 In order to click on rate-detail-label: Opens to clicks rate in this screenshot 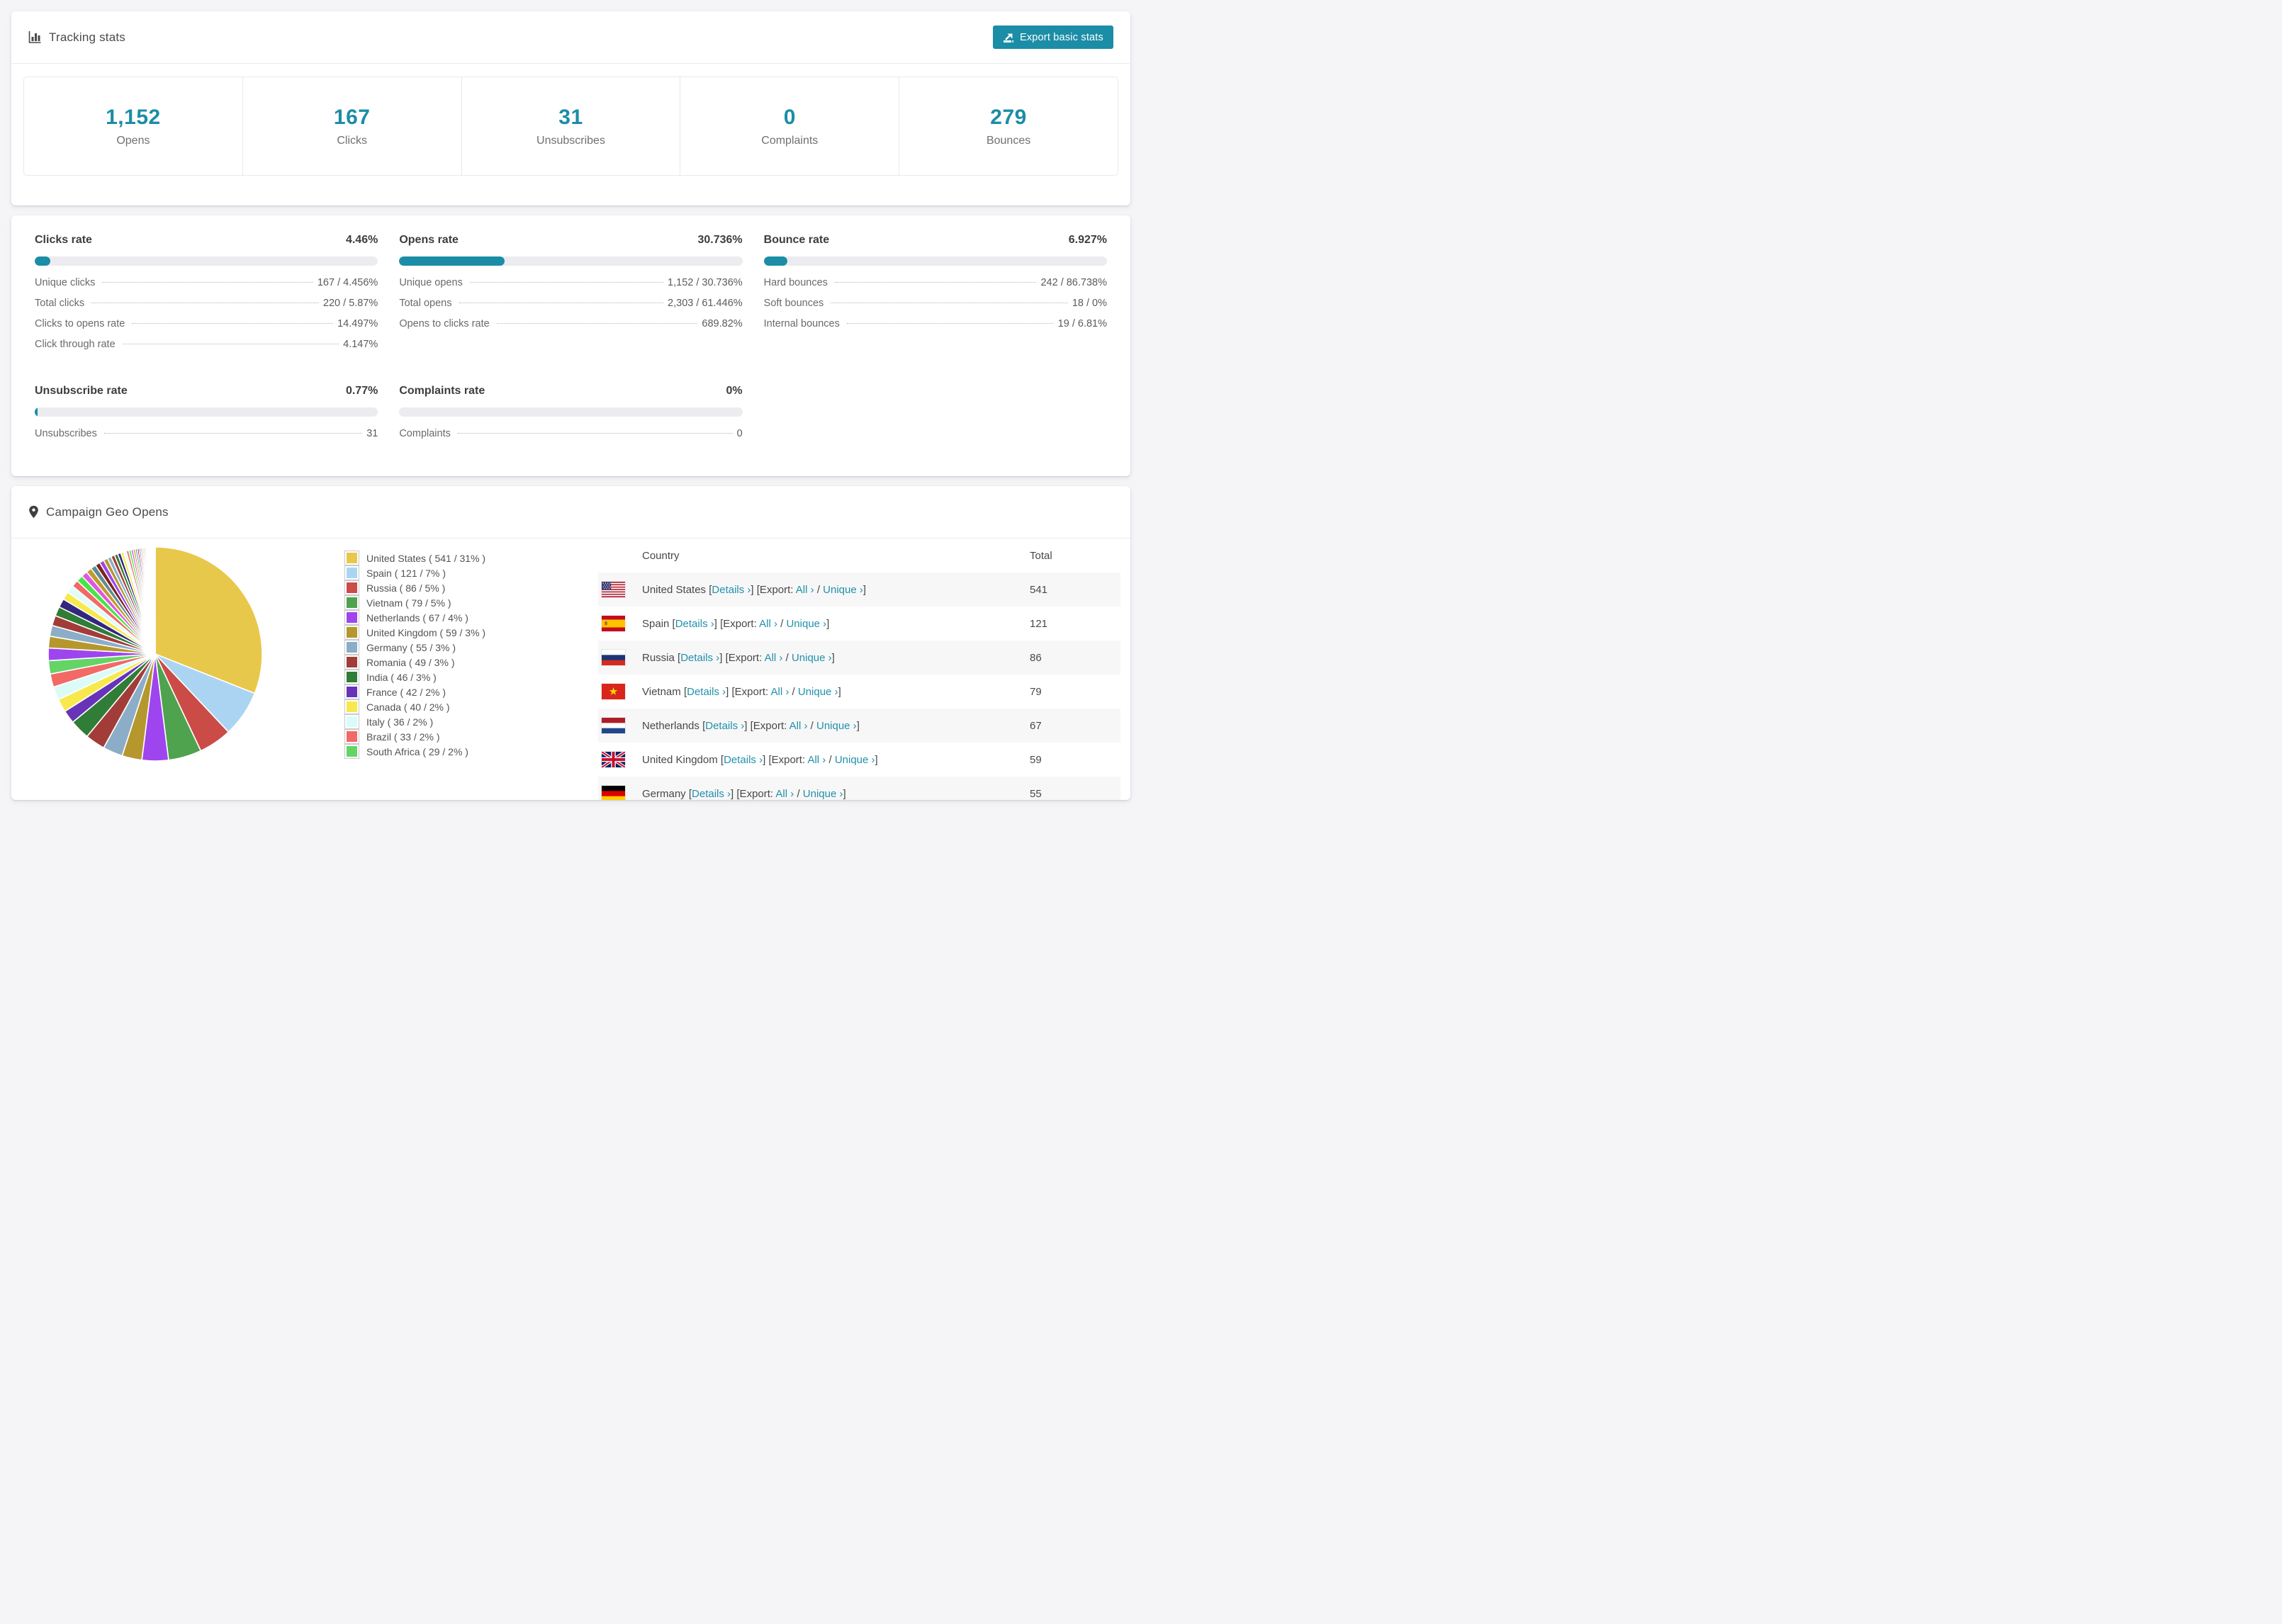, I will do `click(444, 323)`.